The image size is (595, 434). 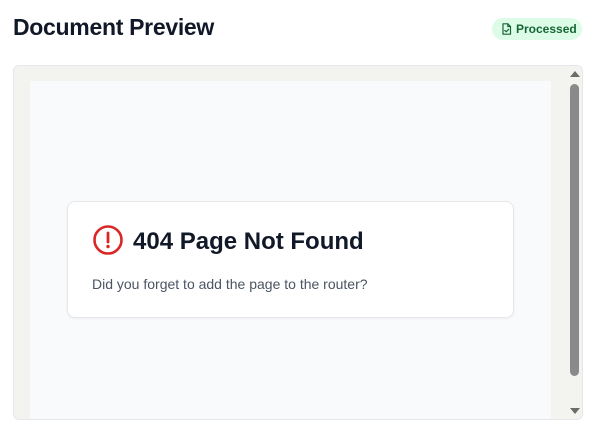 What do you see at coordinates (248, 241) in the screenshot?
I see `error-title: 404 Page Not Found` at bounding box center [248, 241].